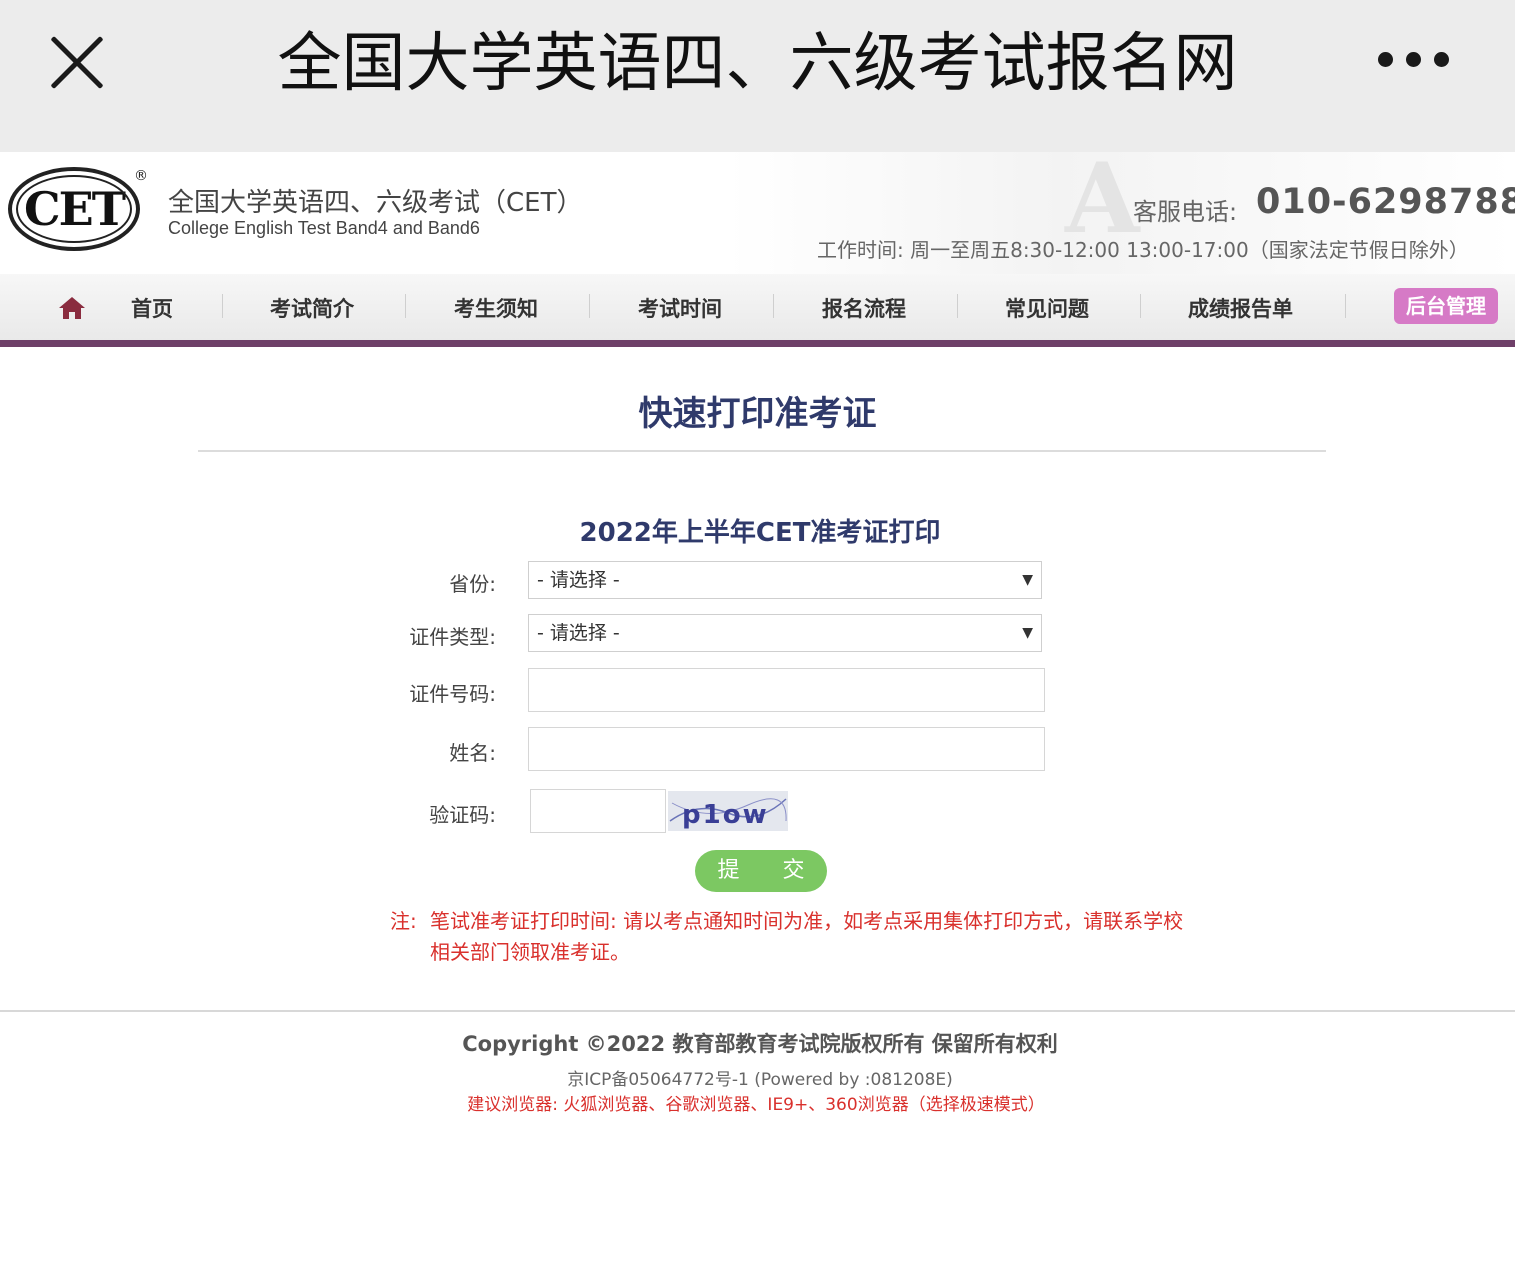  Describe the element at coordinates (141, 176) in the screenshot. I see `registered-mark: ®` at that location.